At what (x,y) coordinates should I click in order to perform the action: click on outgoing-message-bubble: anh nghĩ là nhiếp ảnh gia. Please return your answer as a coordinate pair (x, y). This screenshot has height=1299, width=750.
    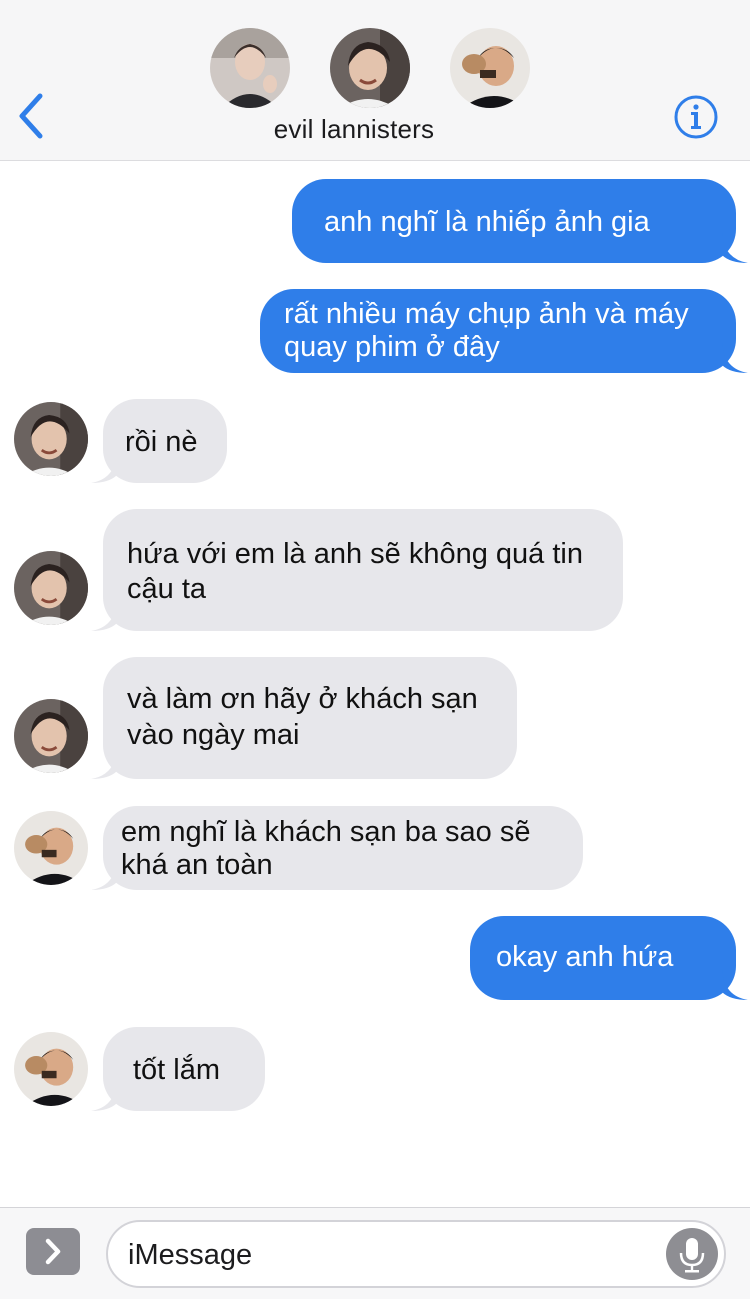
    Looking at the image, I should click on (520, 221).